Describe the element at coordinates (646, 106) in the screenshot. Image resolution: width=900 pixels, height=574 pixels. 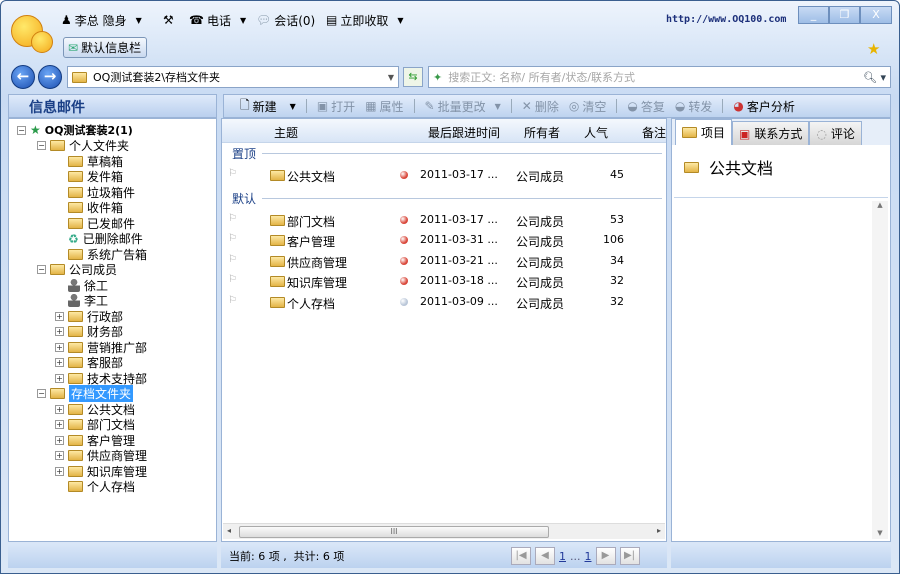
I see `reply-button: ◒ 答复` at that location.